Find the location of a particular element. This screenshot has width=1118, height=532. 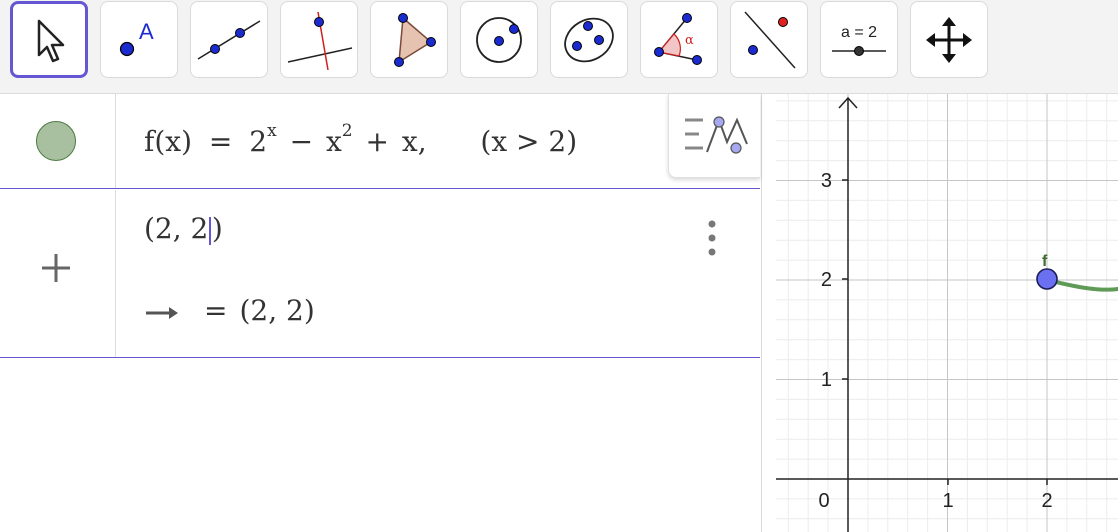

output-equals: = is located at coordinates (216, 310).